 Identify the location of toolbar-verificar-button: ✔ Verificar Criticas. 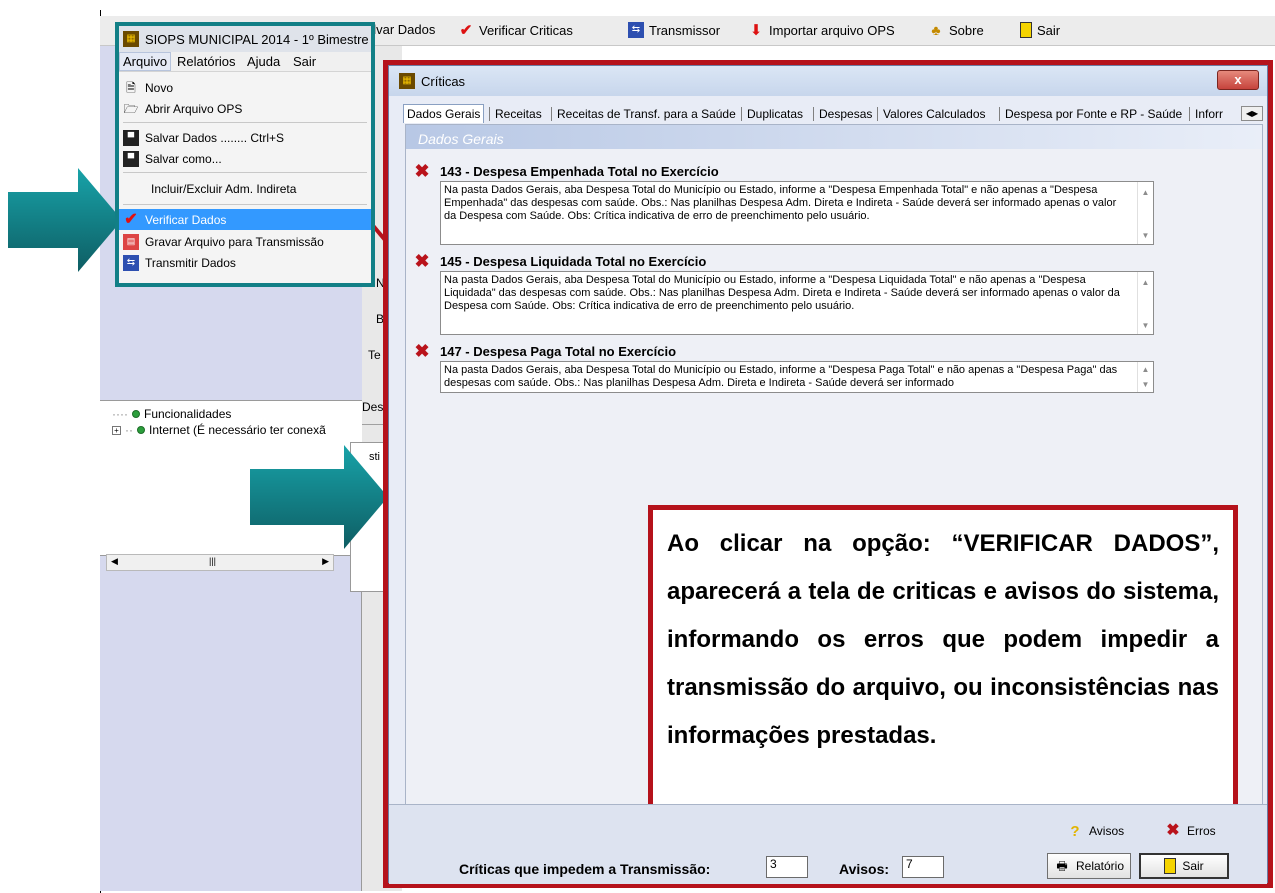
(515, 30).